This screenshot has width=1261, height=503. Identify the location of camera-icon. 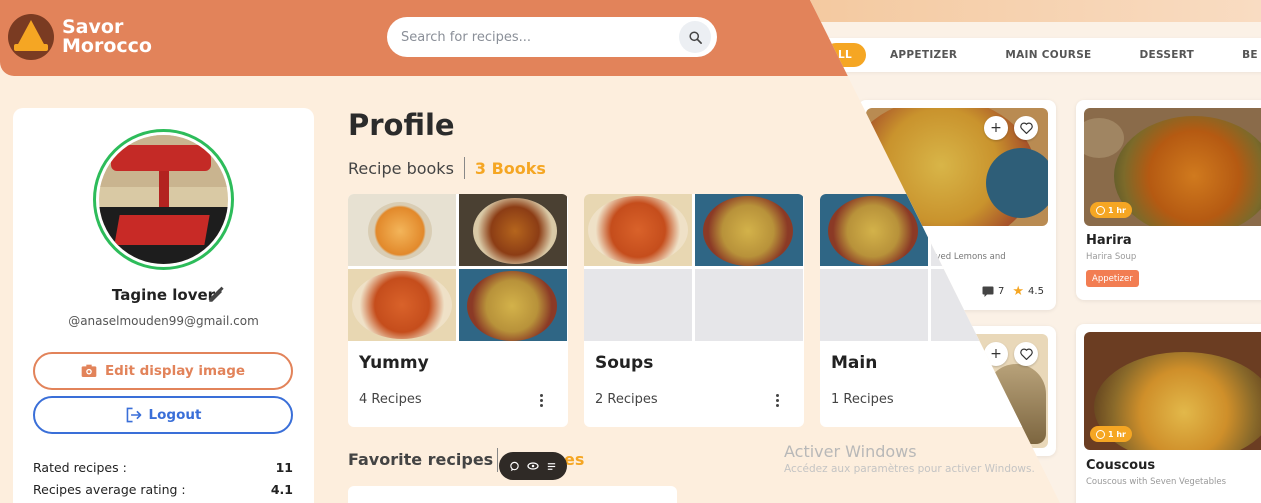
(89, 370).